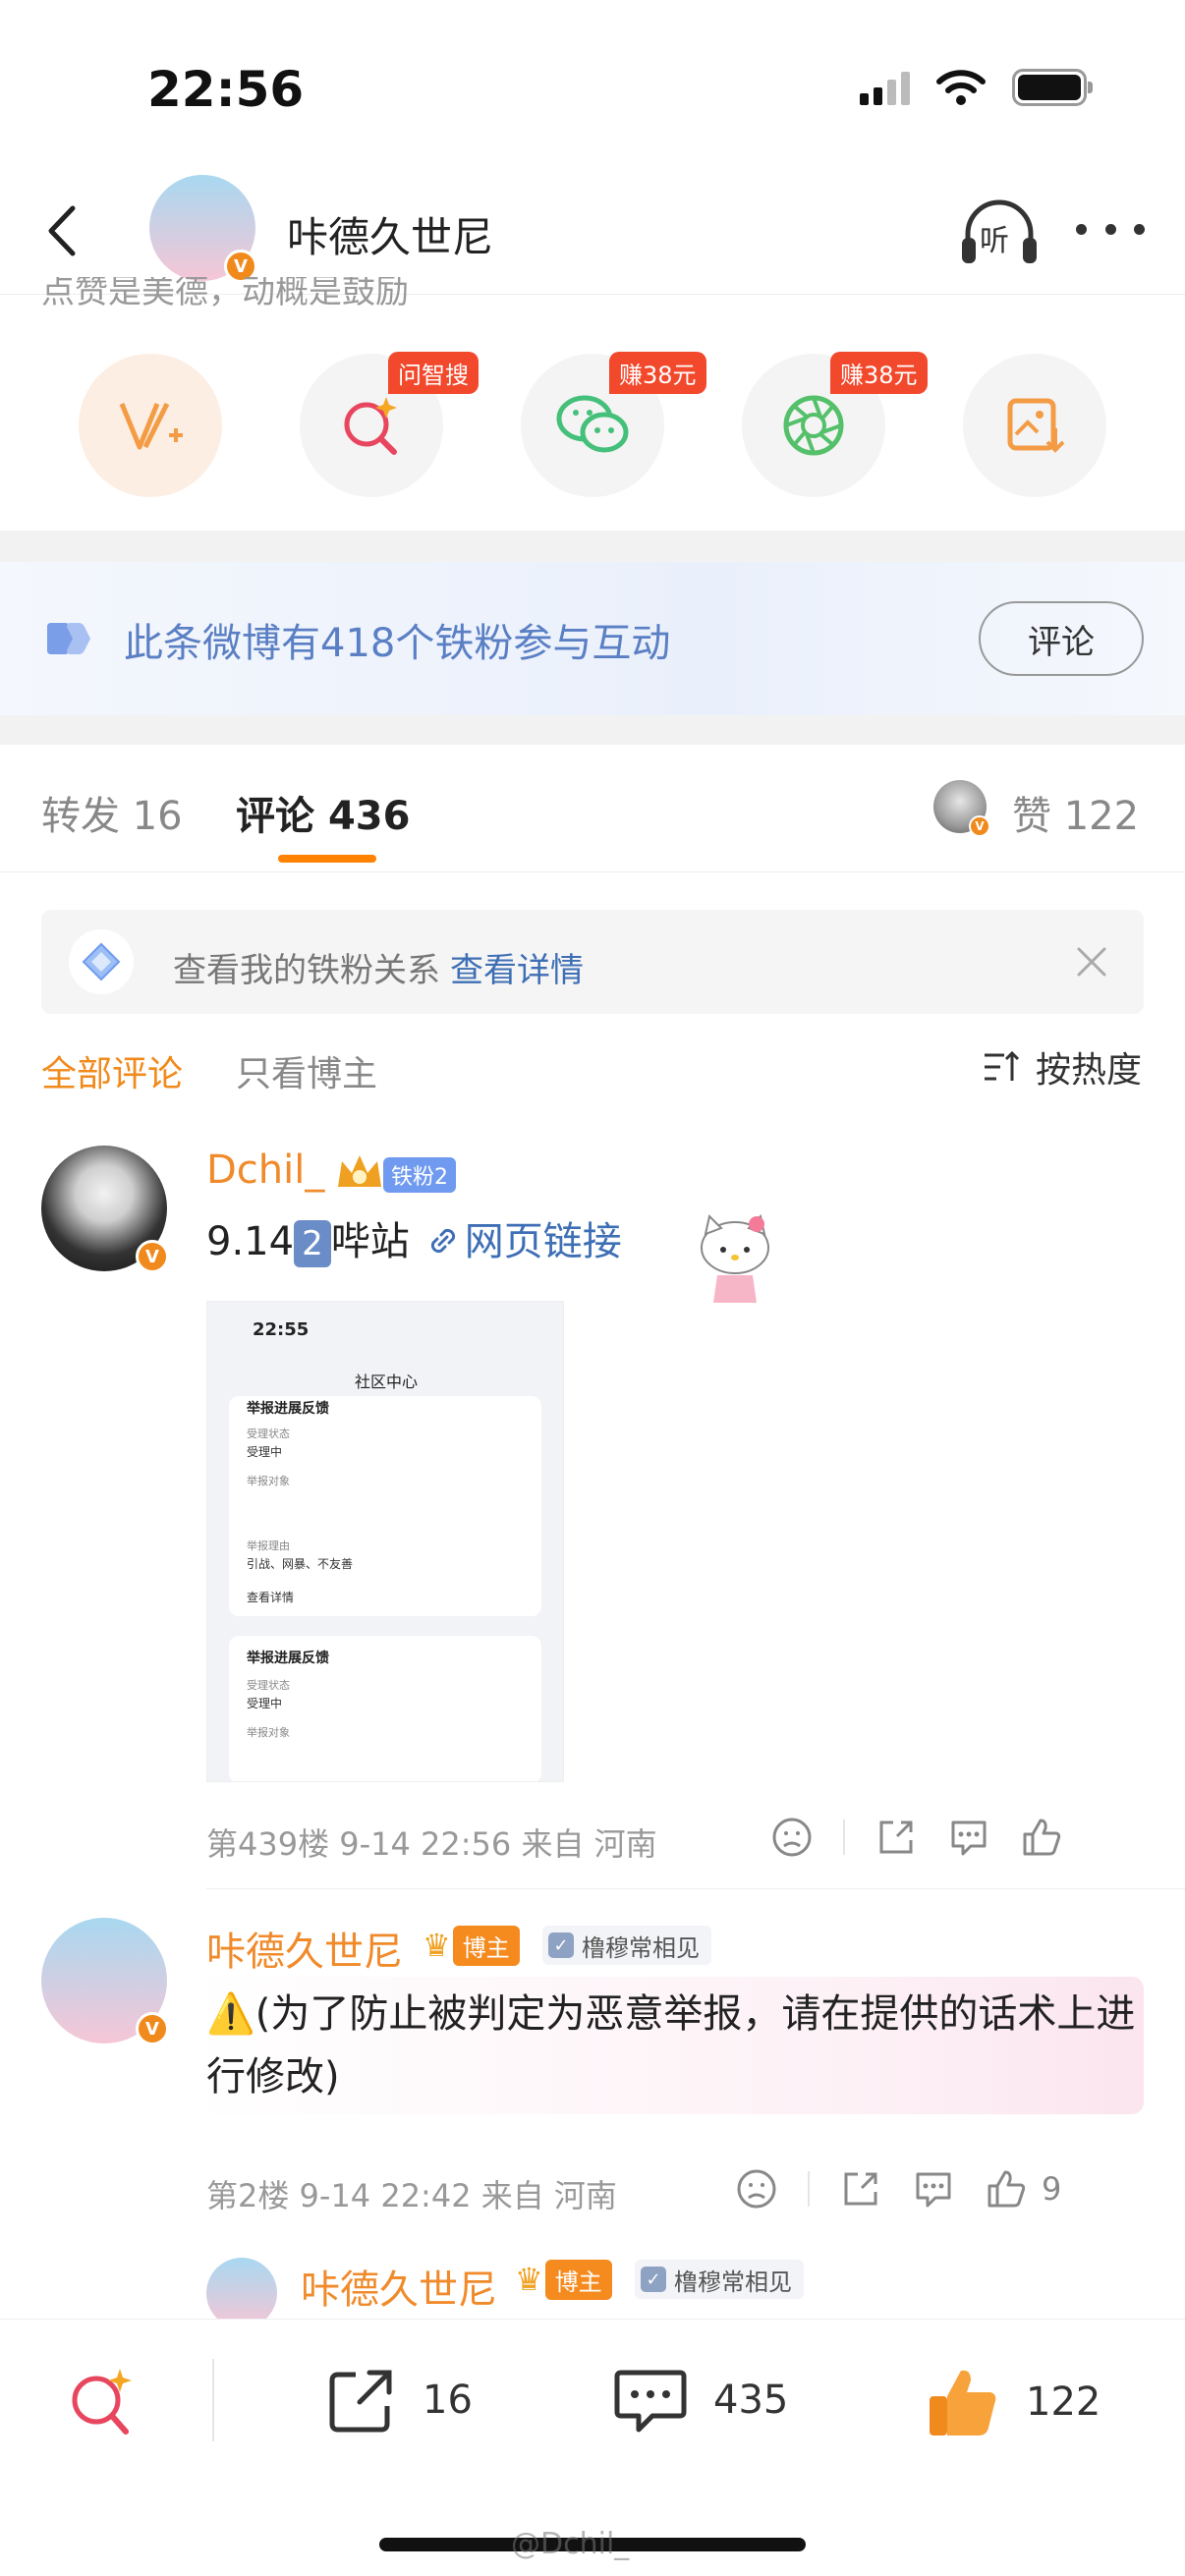 The image size is (1185, 2576). What do you see at coordinates (1111, 229) in the screenshot?
I see `more-menu-button` at bounding box center [1111, 229].